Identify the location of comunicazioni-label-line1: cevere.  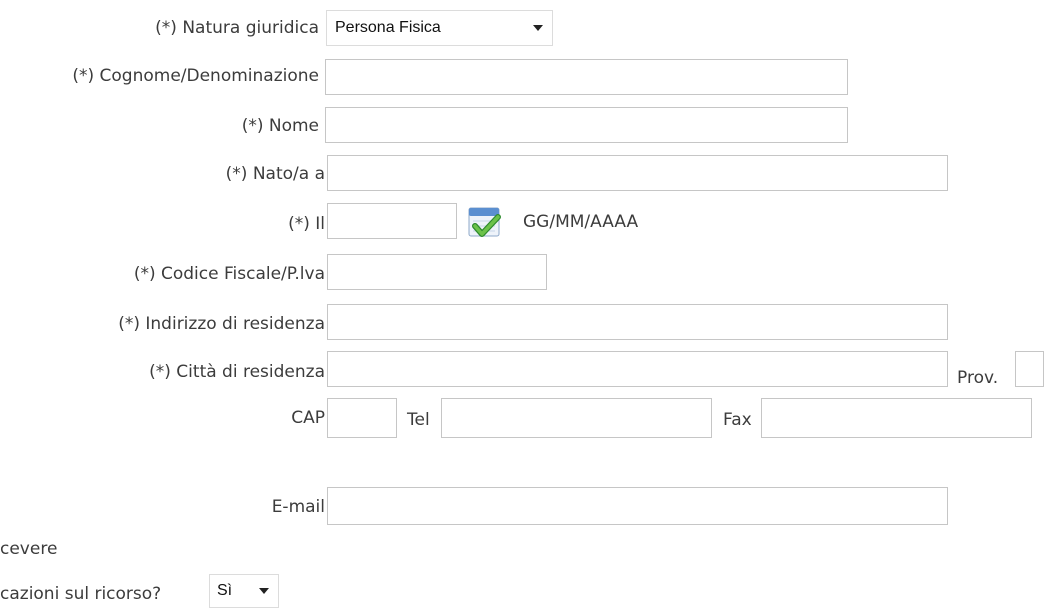
(29, 549).